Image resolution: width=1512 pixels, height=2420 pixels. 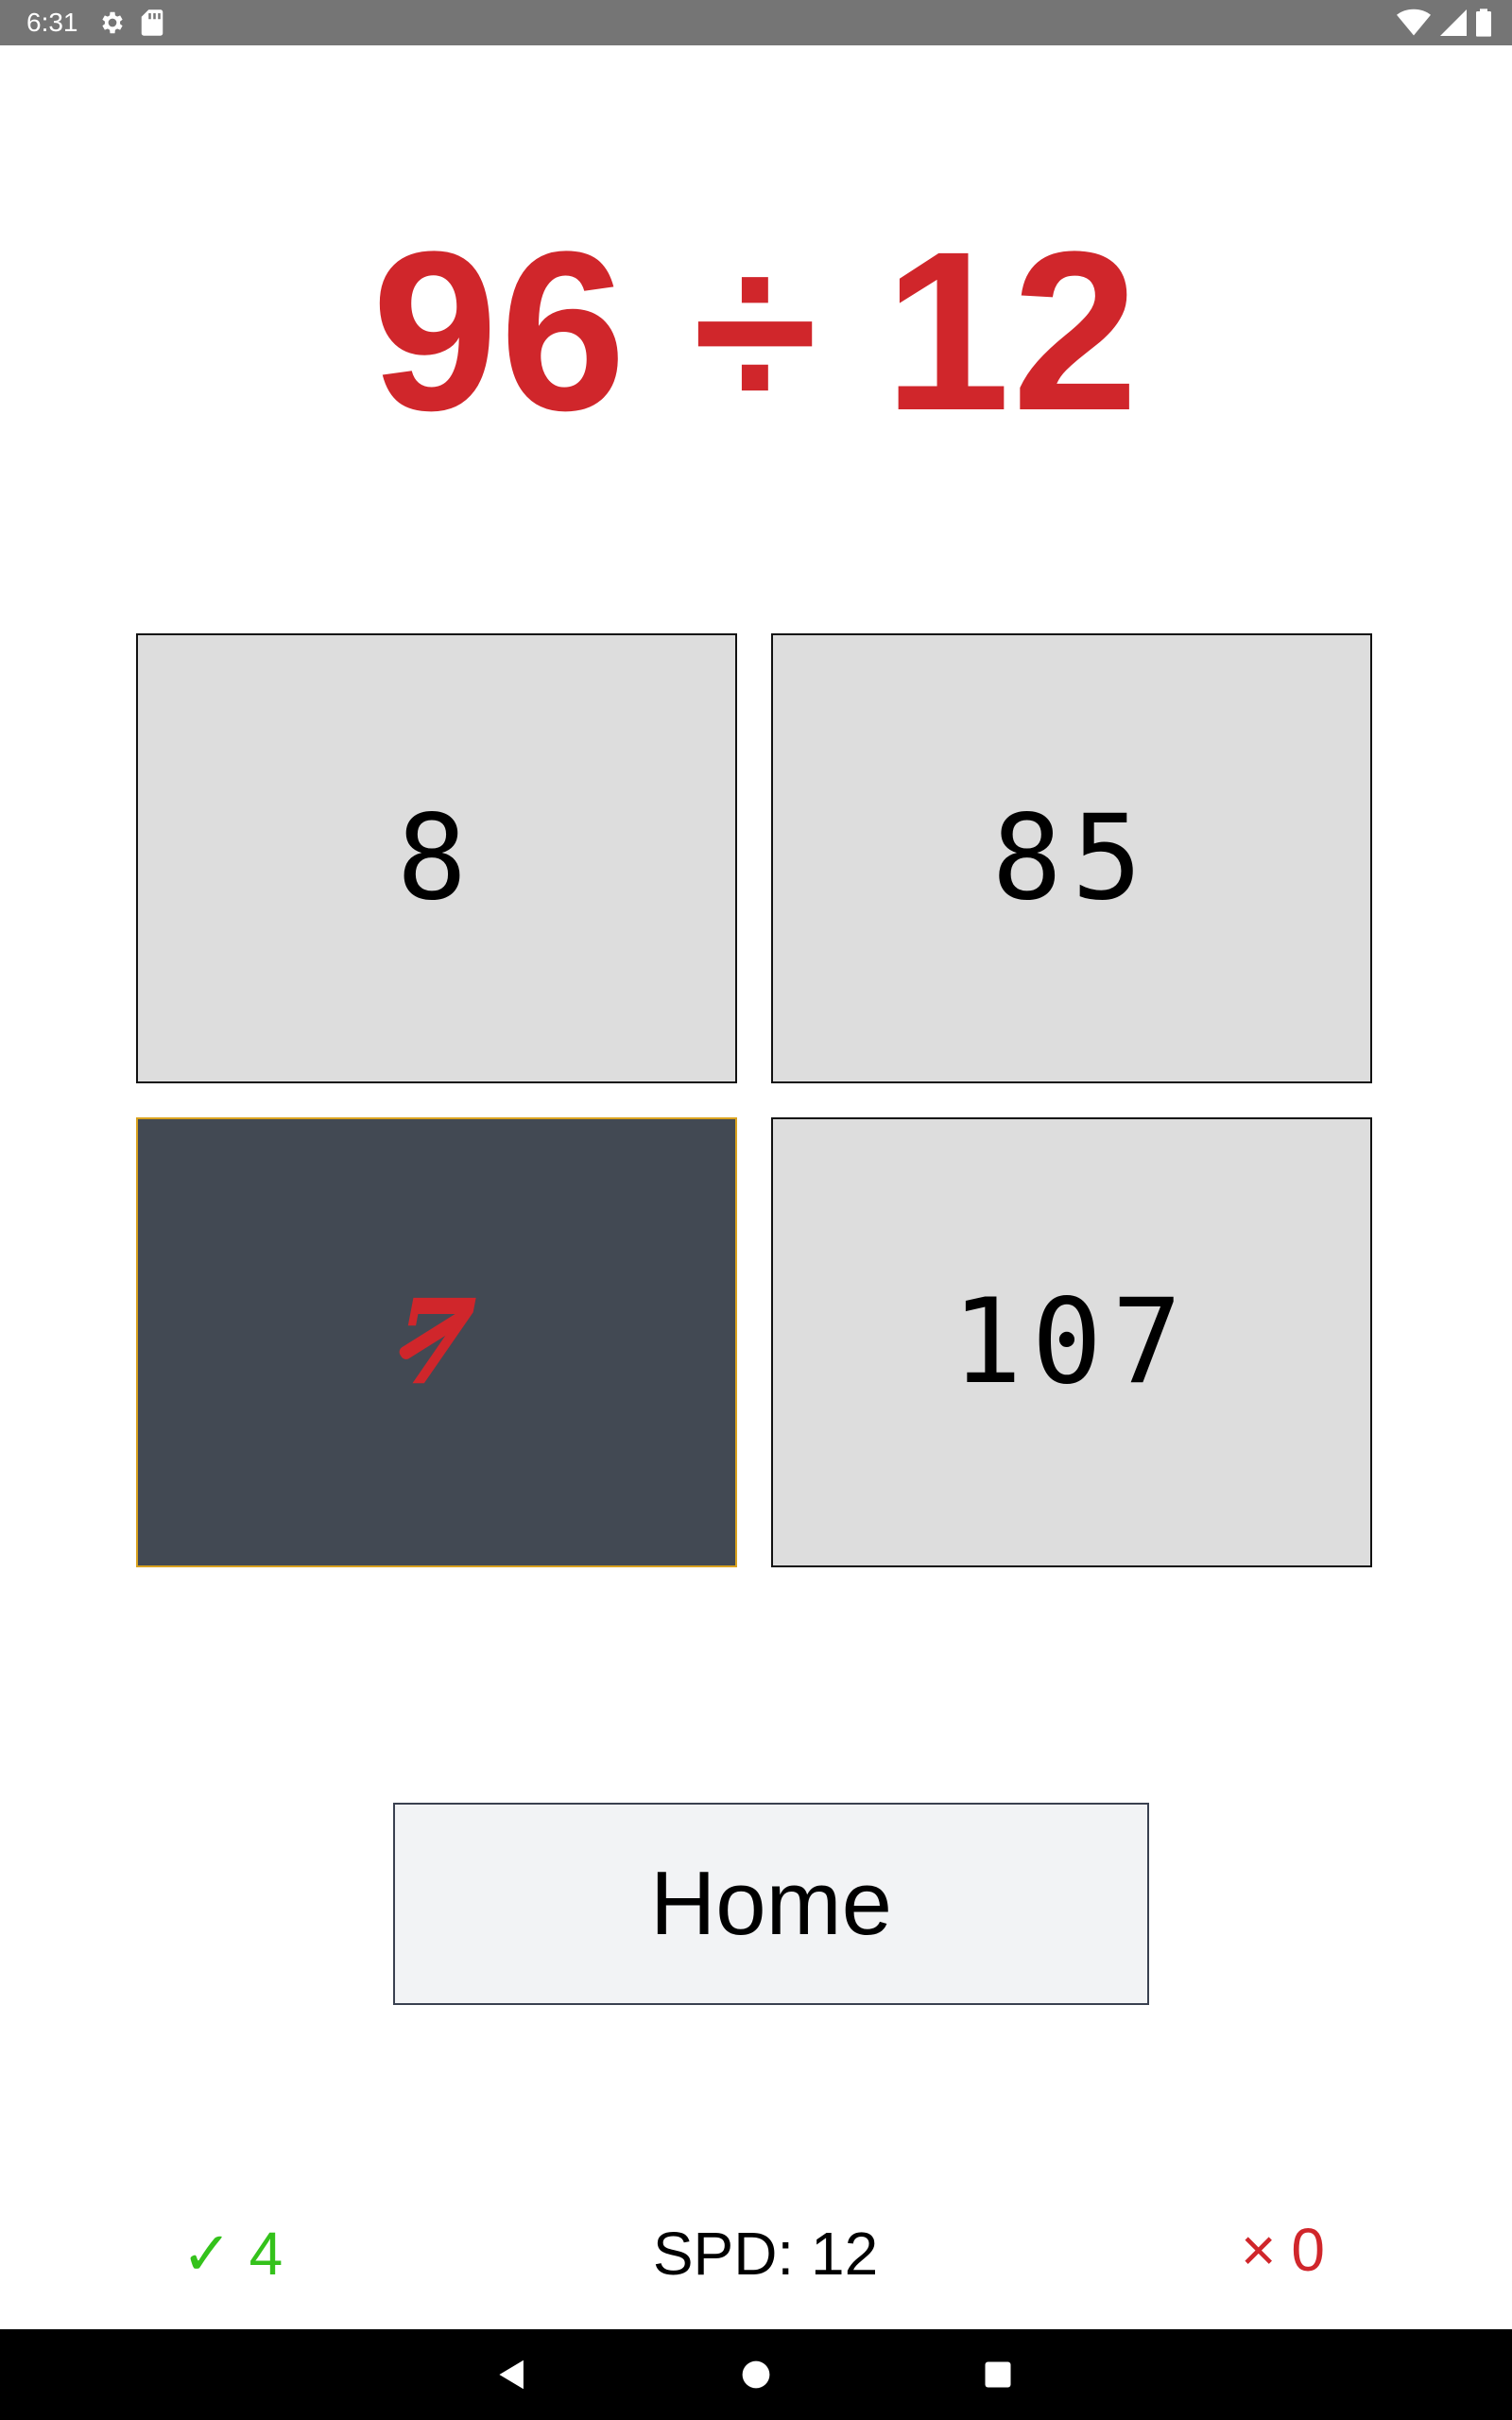 I want to click on answer-option-1: 8, so click(x=436, y=858).